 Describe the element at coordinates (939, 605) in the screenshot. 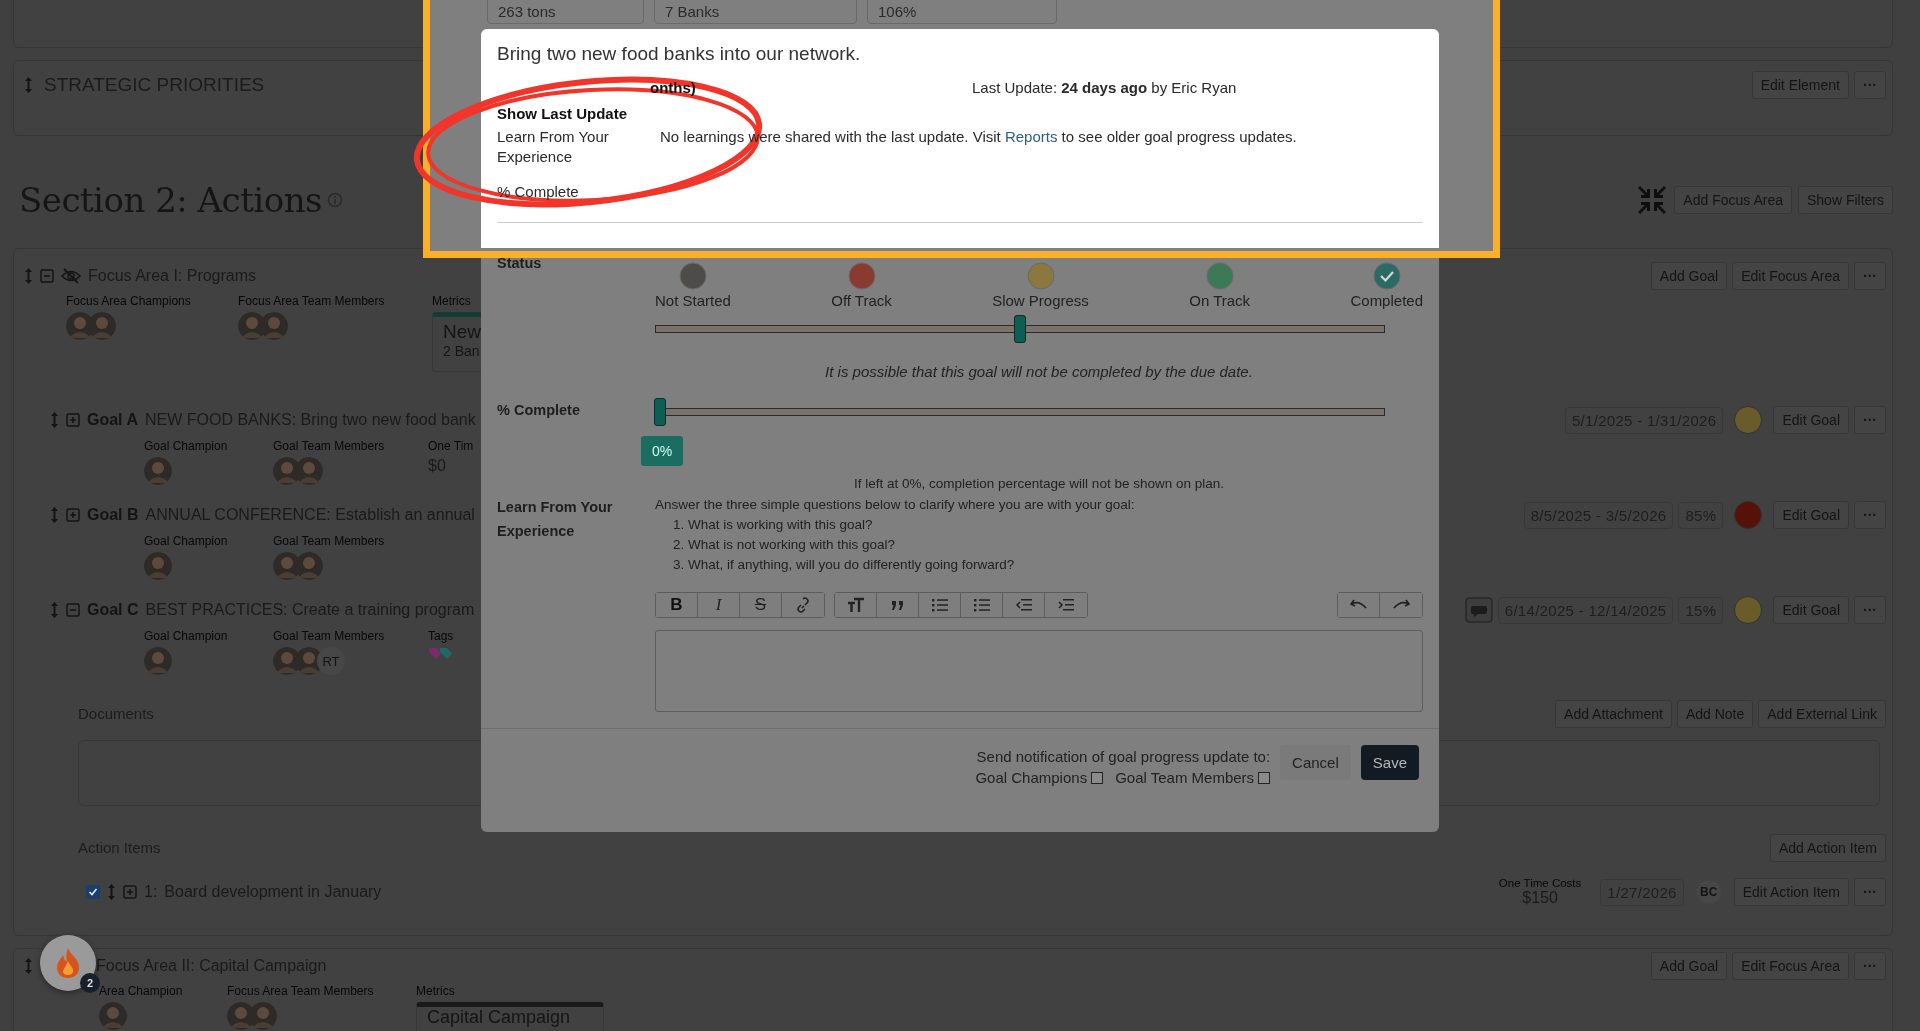

I see `bulleted-list-icon` at that location.